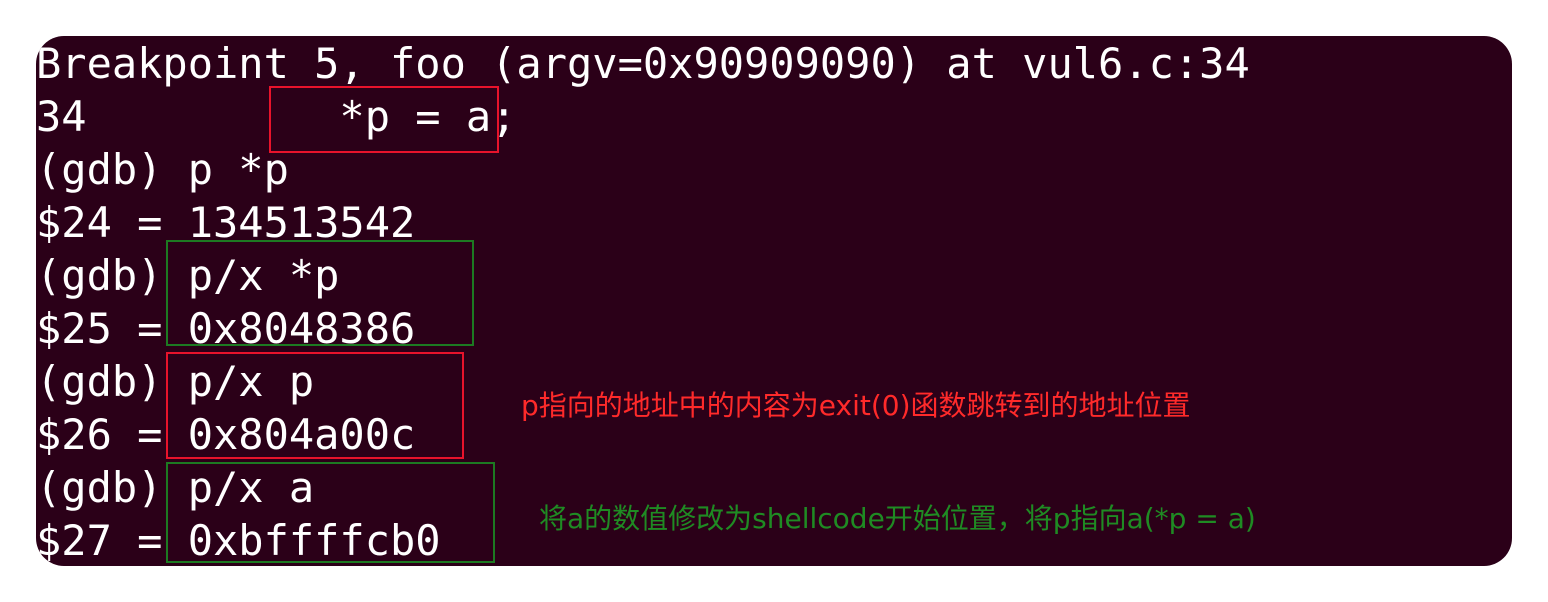  Describe the element at coordinates (320, 293) in the screenshot. I see `highlight-box-deref` at that location.